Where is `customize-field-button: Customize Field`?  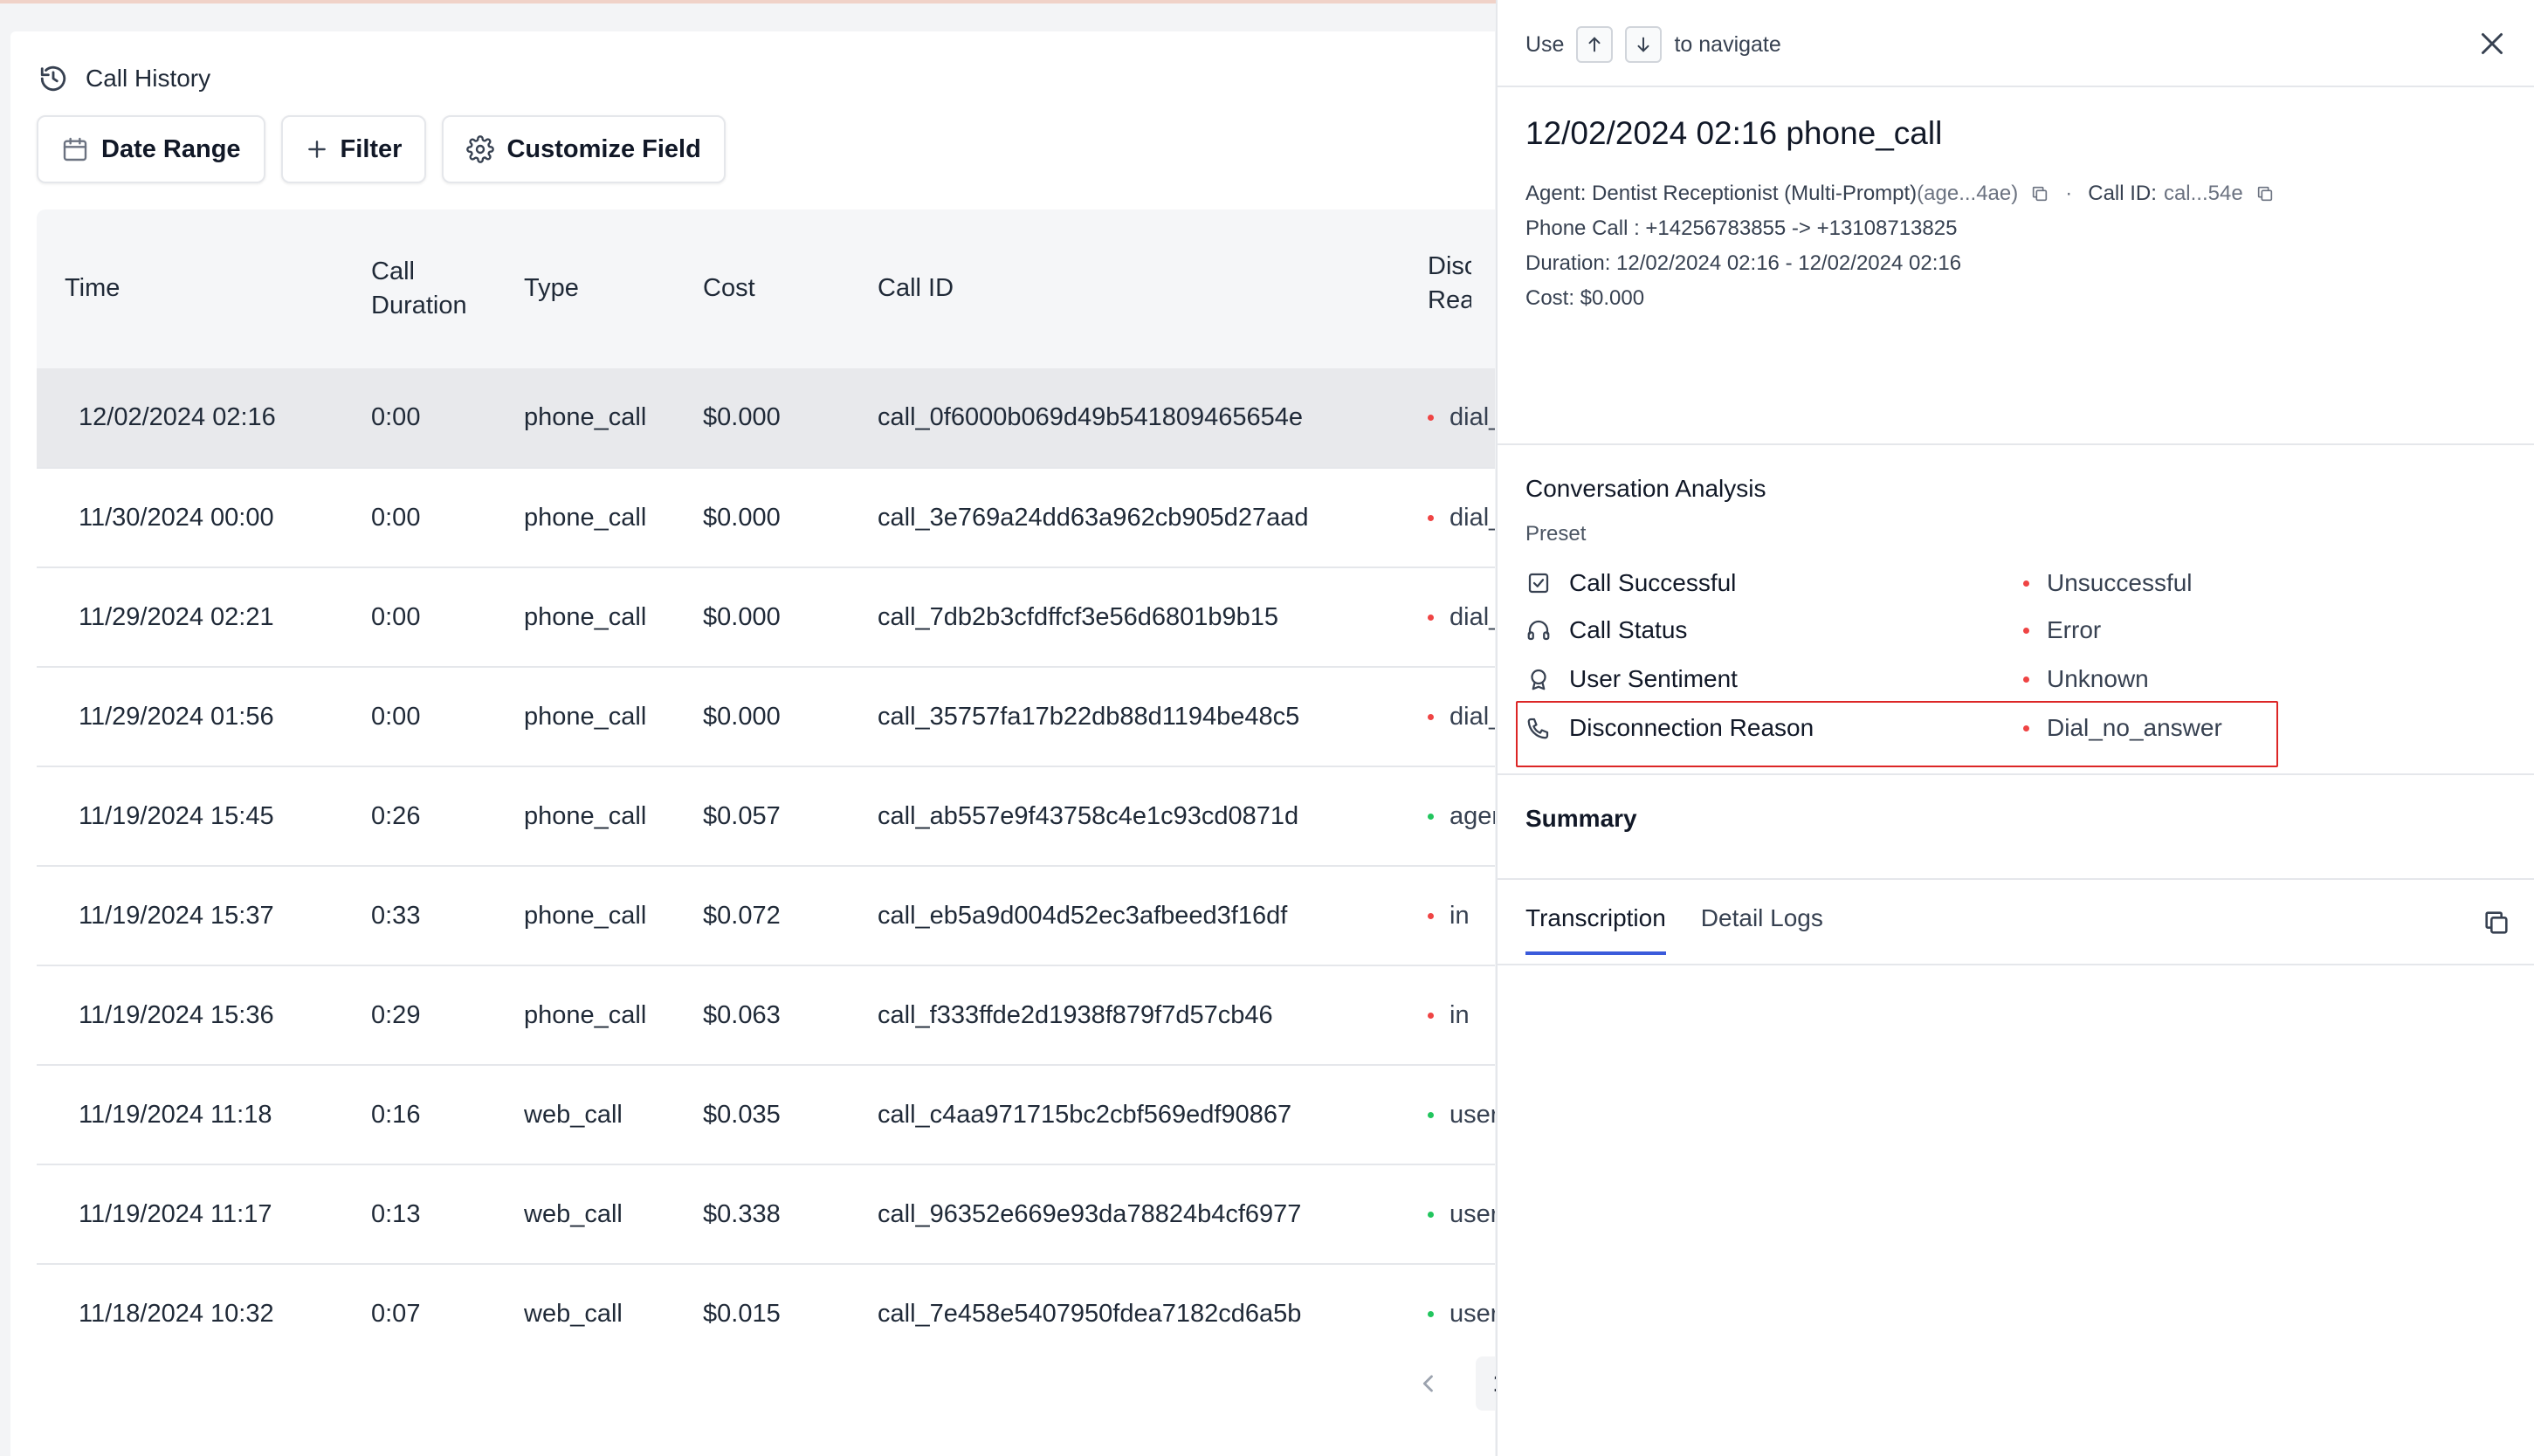 customize-field-button: Customize Field is located at coordinates (584, 149).